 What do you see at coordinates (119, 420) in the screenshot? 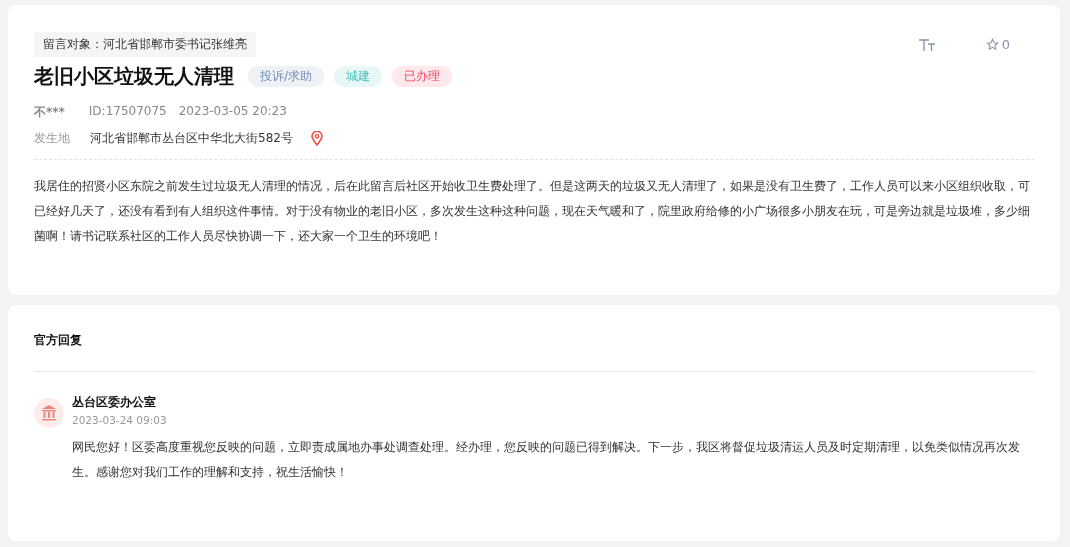
I see `reply-time: 2023-03-24 09:03` at bounding box center [119, 420].